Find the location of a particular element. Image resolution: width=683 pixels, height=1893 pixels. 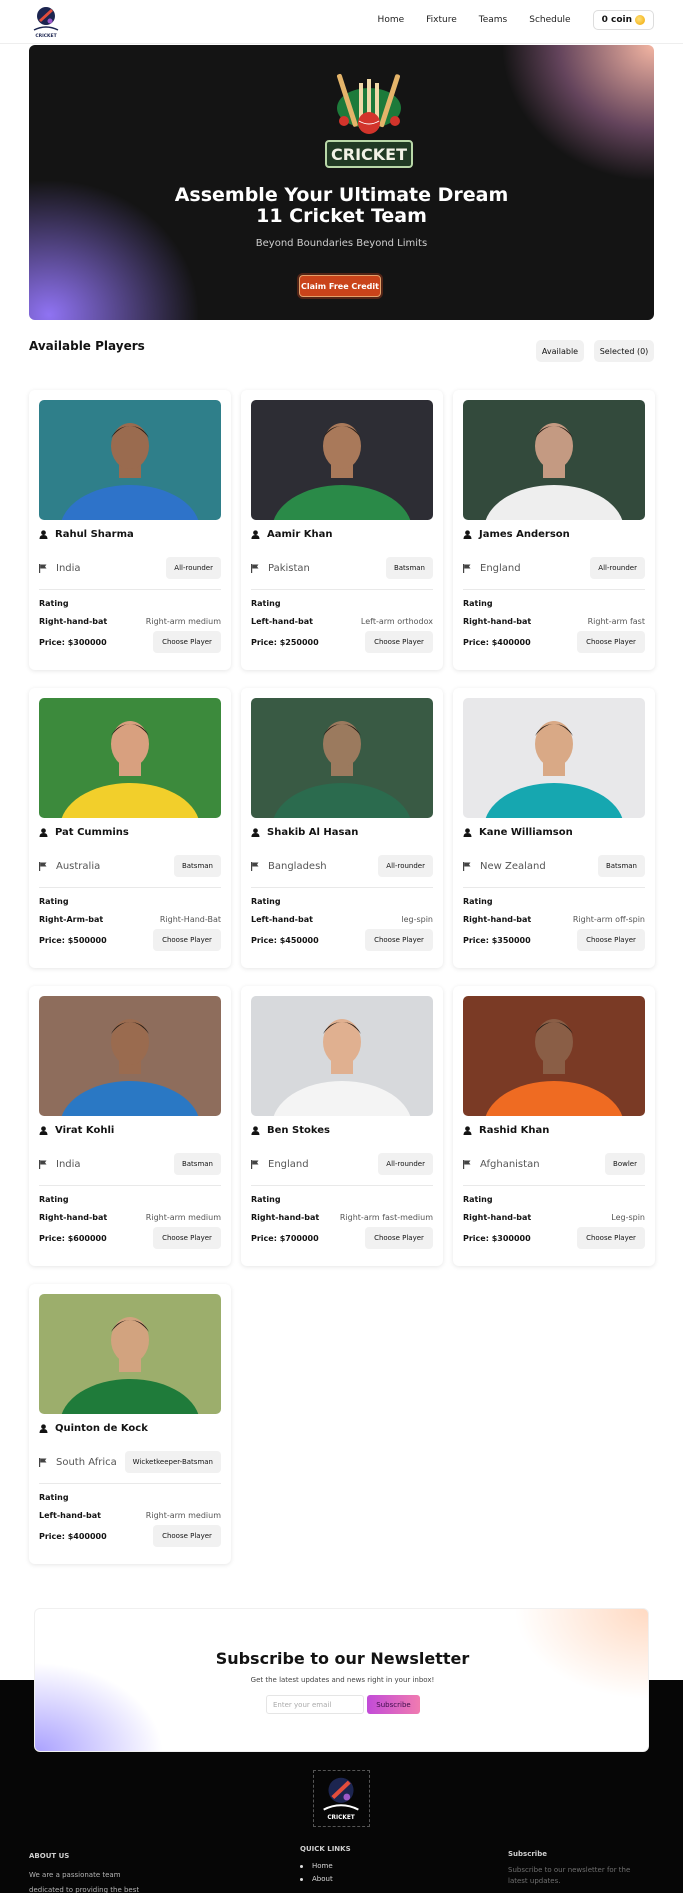

selected-toggle-button: Selected (0) is located at coordinates (624, 351).